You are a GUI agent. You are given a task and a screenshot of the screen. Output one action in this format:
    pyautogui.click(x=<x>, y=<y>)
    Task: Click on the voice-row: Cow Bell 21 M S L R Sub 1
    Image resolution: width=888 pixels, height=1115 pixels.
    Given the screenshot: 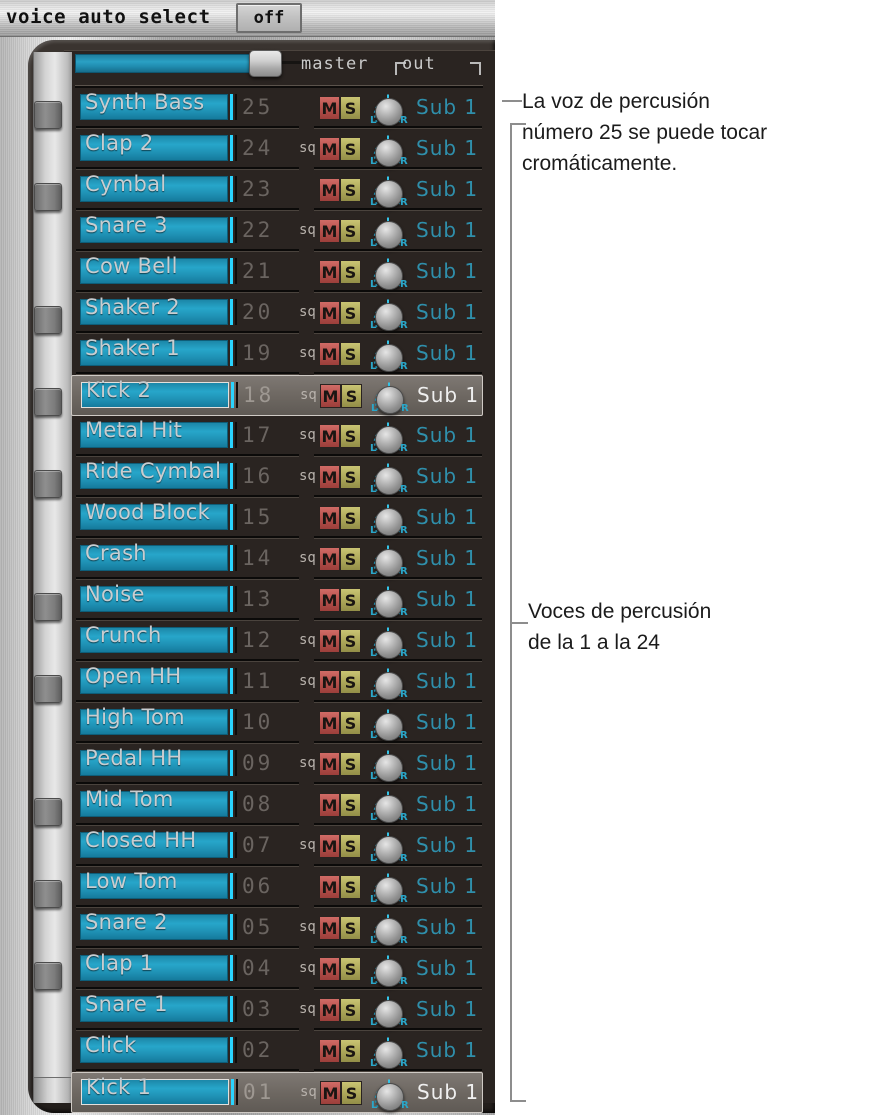 What is the action you would take?
    pyautogui.click(x=277, y=272)
    